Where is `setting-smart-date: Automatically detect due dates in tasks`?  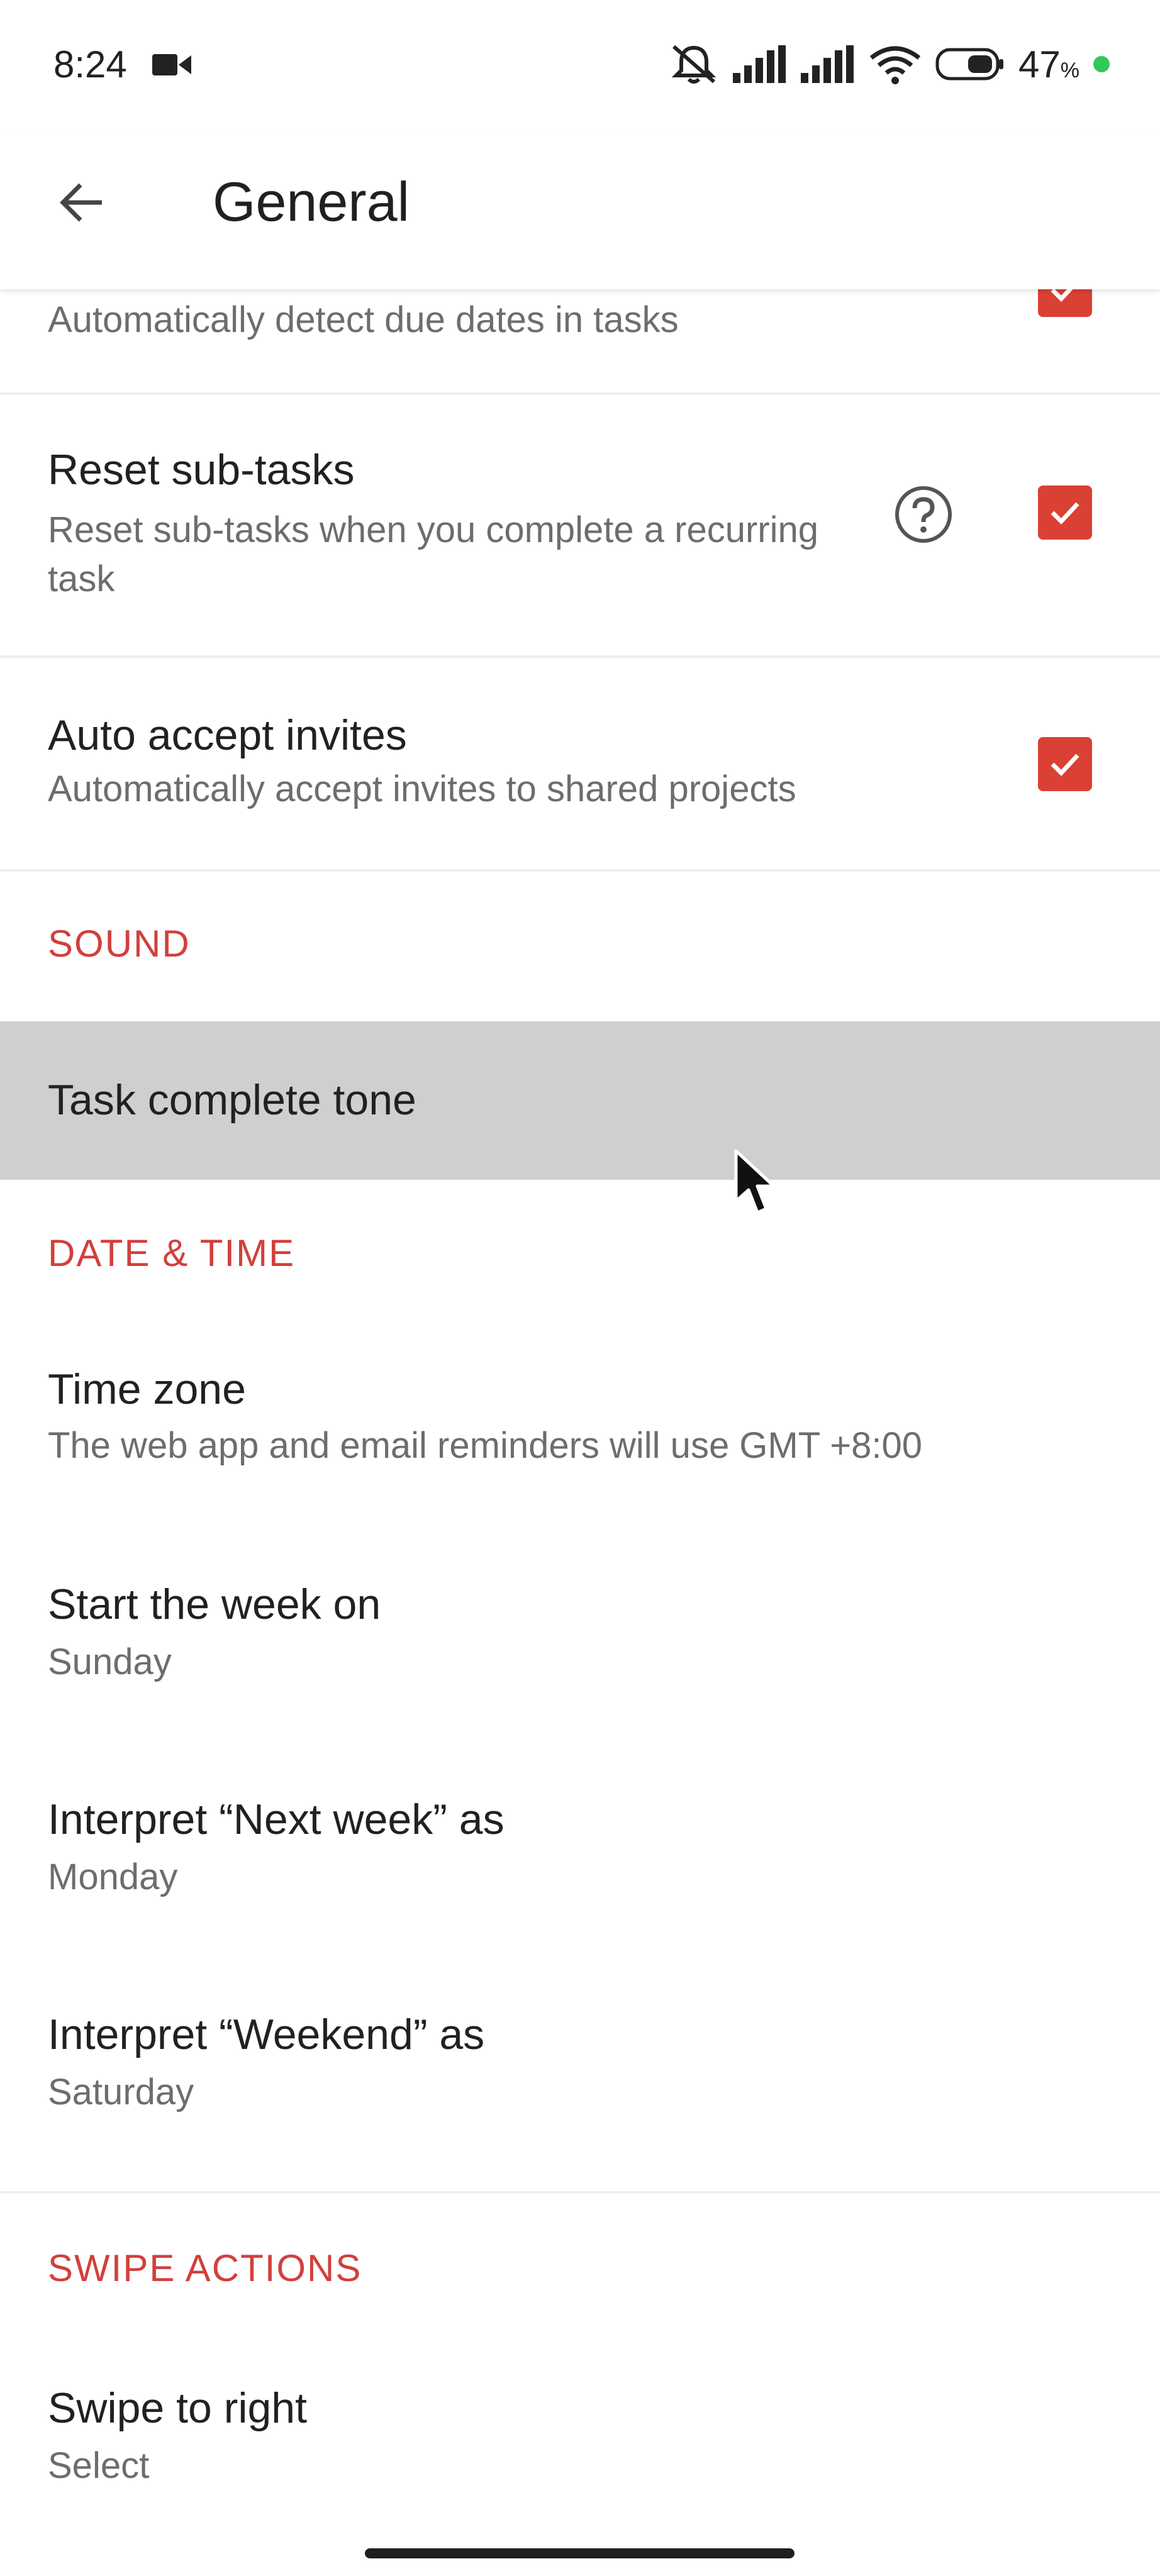 setting-smart-date: Automatically detect due dates in tasks is located at coordinates (580, 340).